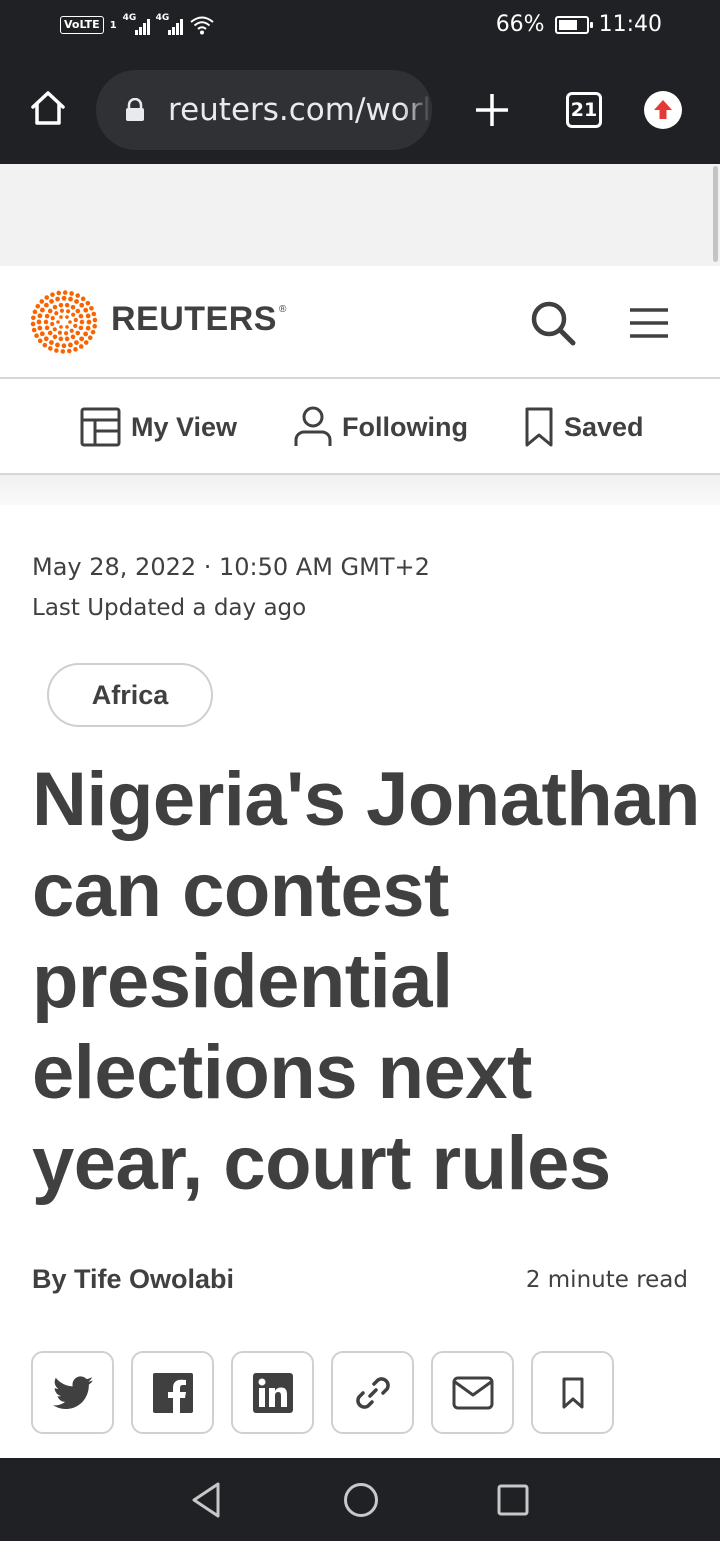 The image size is (720, 1541). What do you see at coordinates (630, 24) in the screenshot?
I see `clock: 11:40` at bounding box center [630, 24].